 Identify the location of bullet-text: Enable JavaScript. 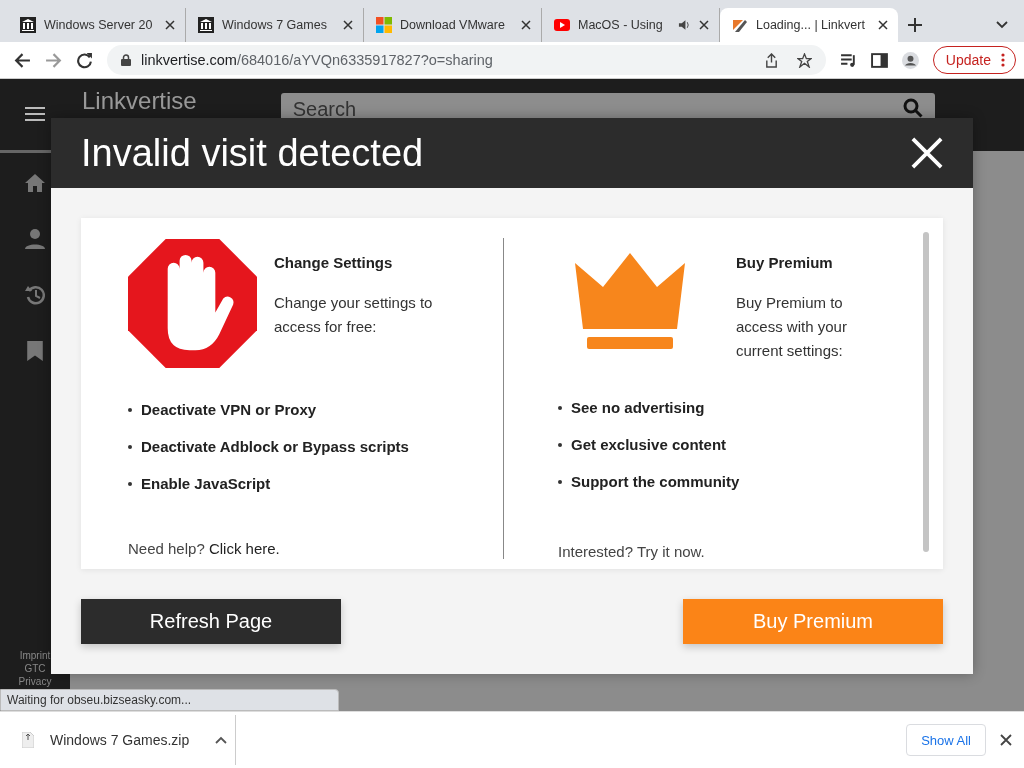
(206, 483).